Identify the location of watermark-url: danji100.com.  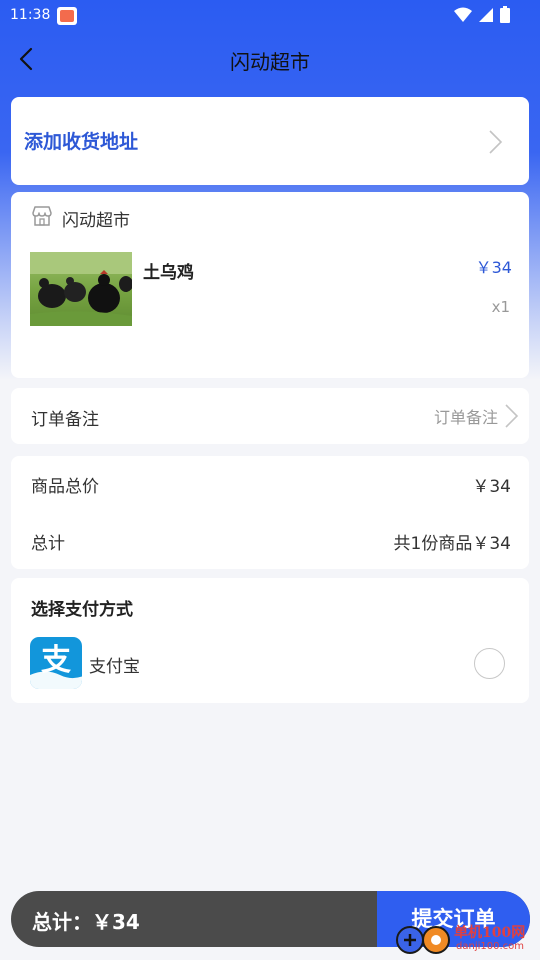
(490, 946).